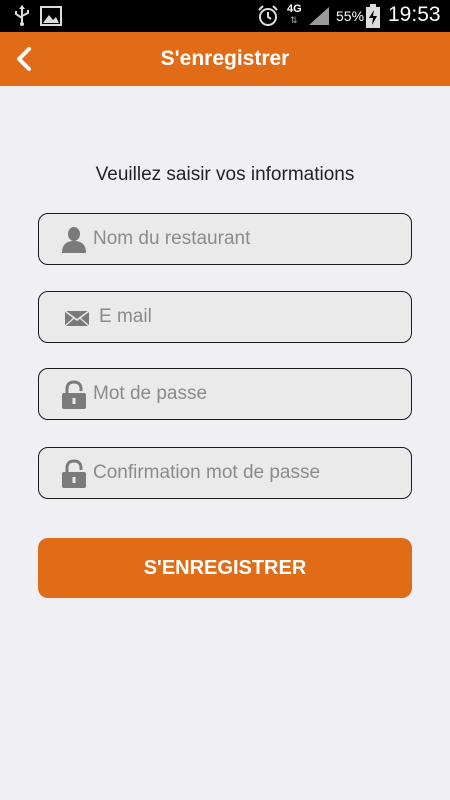  I want to click on status-bar: 4G ⇅ 55% 19:53, so click(225, 16).